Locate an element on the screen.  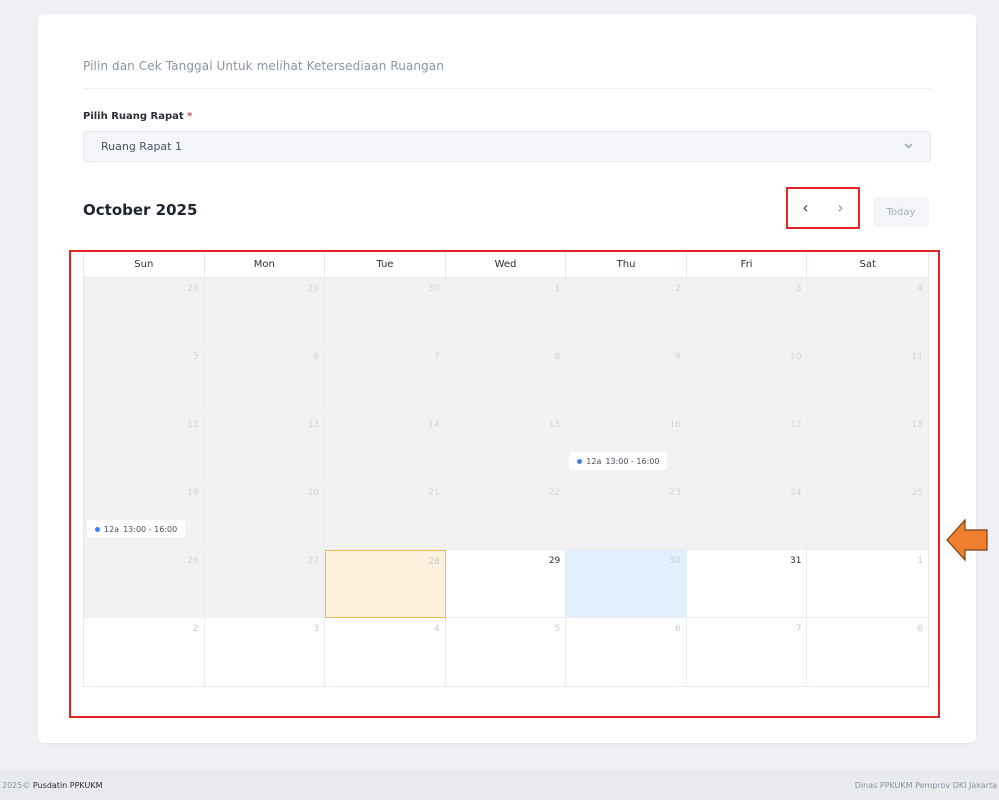
calendar-day-cell: 25 is located at coordinates (867, 516).